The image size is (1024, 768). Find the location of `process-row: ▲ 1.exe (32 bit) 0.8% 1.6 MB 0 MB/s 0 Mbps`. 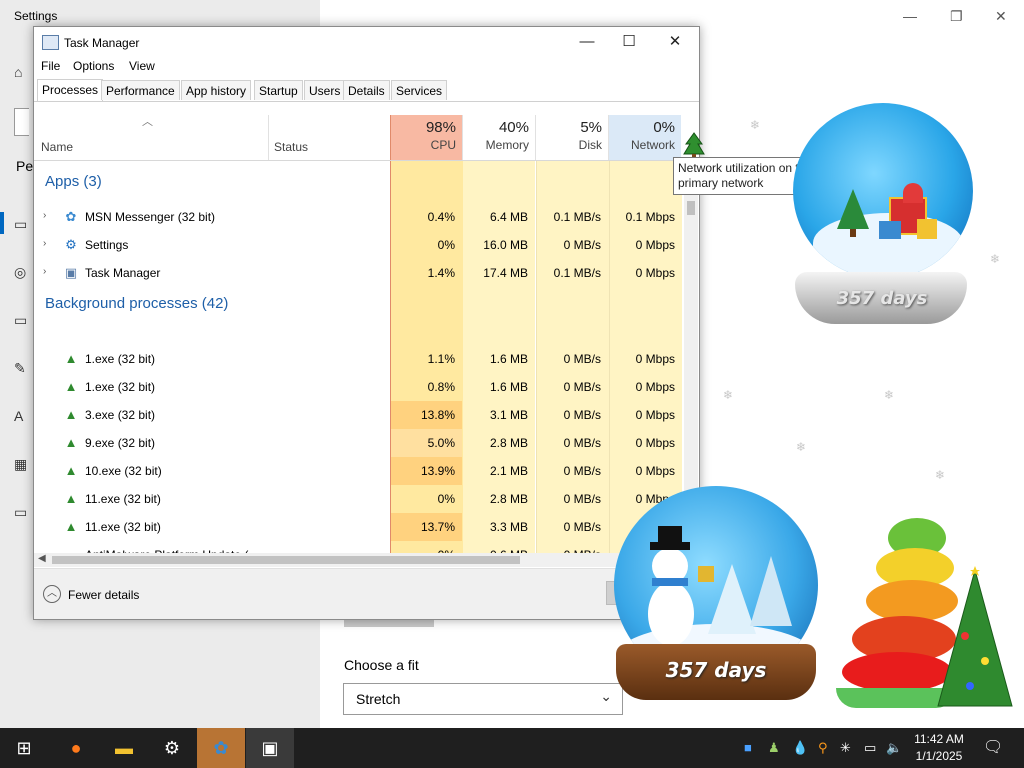

process-row: ▲ 1.exe (32 bit) 0.8% 1.6 MB 0 MB/s 0 Mbps is located at coordinates (359, 387).